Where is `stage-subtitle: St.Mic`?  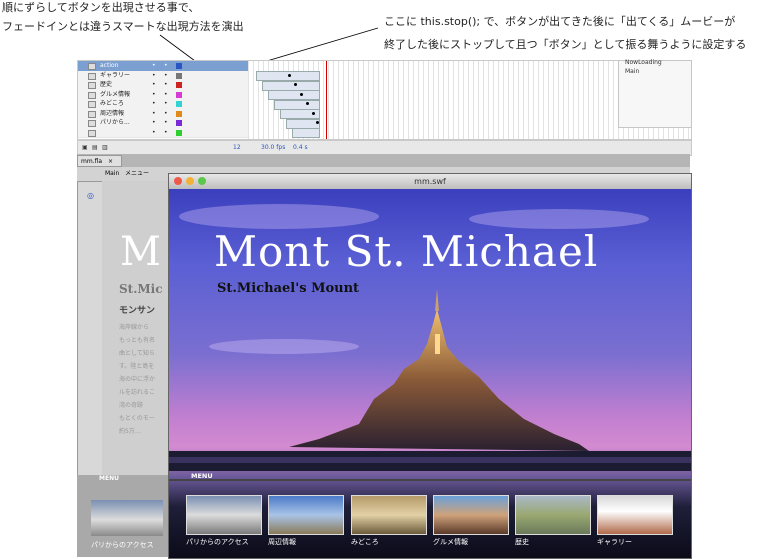
stage-subtitle: St.Mic is located at coordinates (141, 289).